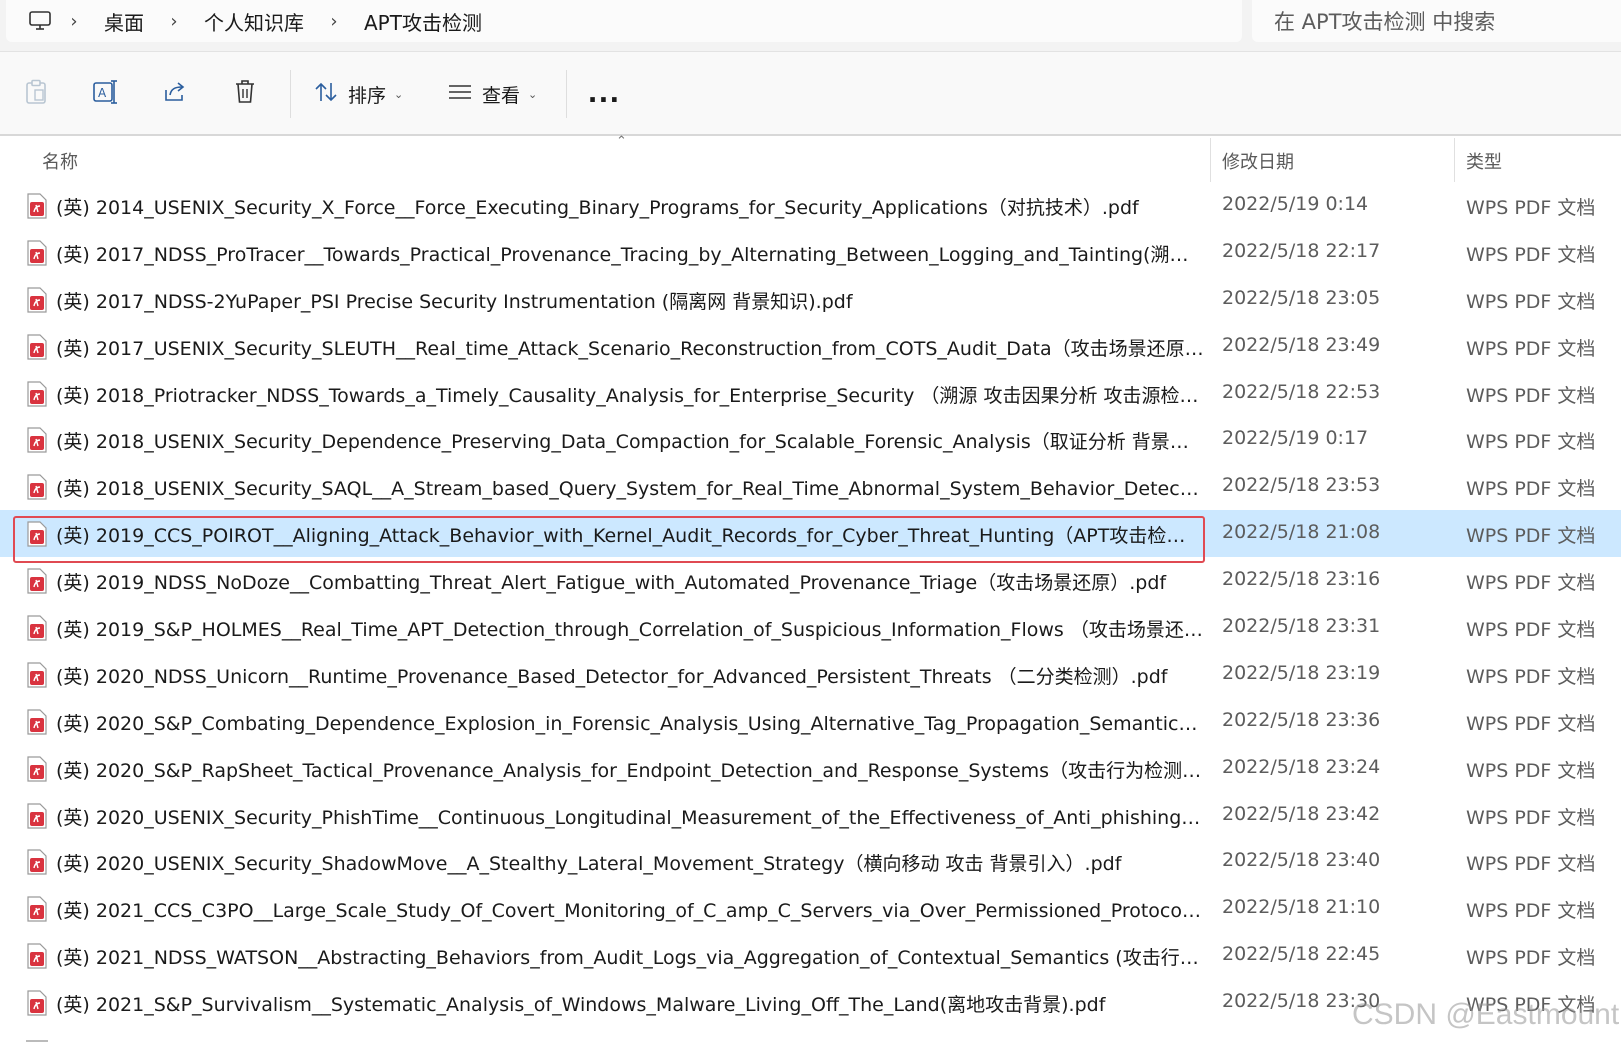  I want to click on clipboard-icon, so click(36, 94).